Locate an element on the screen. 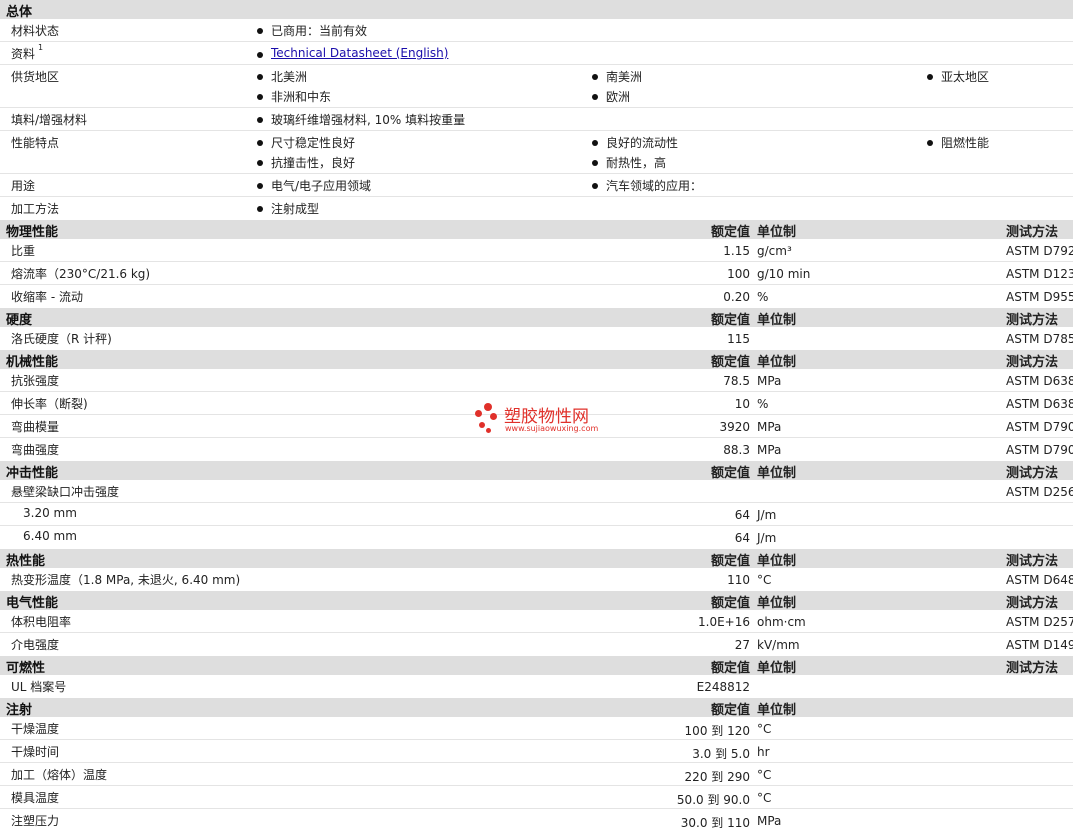 The height and width of the screenshot is (837, 1073). general-item: 汽车领域的应用： is located at coordinates (654, 186).